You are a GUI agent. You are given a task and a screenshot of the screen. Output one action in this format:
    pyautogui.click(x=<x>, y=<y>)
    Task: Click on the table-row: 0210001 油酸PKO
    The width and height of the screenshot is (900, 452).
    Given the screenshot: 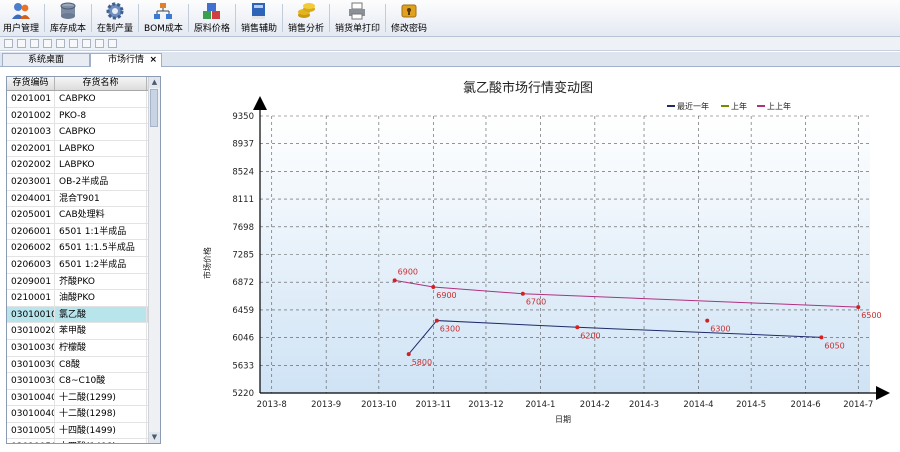 What is the action you would take?
    pyautogui.click(x=83, y=298)
    